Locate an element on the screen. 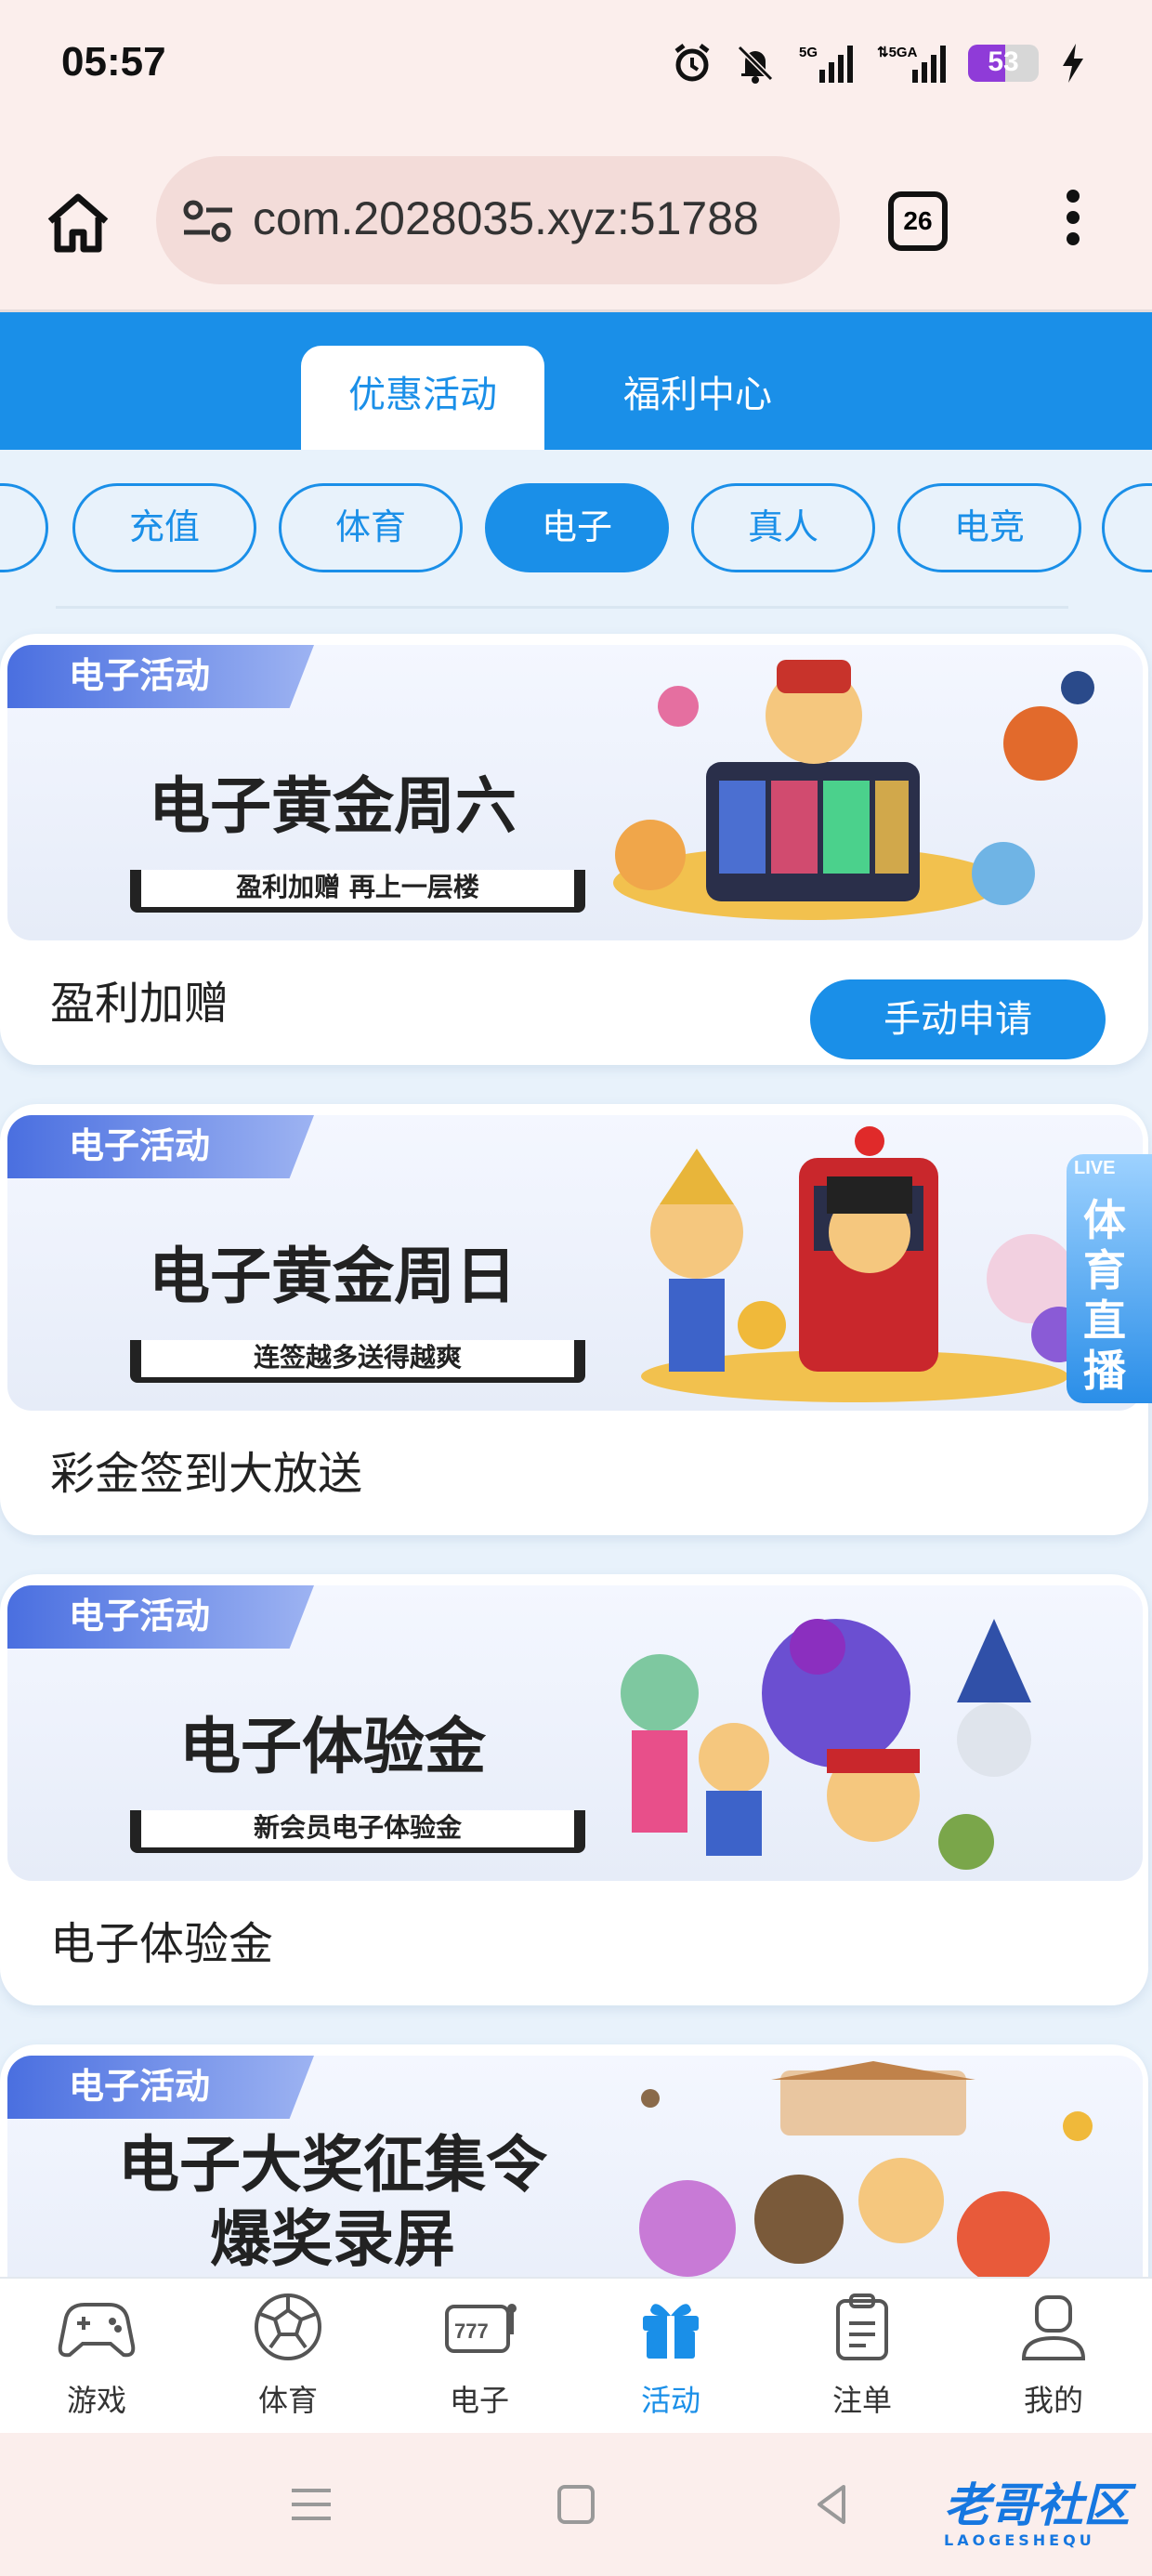 The width and height of the screenshot is (1152, 2576). system-navigation-bar: 老哥社区 LAOGESHEQU is located at coordinates (576, 2504).